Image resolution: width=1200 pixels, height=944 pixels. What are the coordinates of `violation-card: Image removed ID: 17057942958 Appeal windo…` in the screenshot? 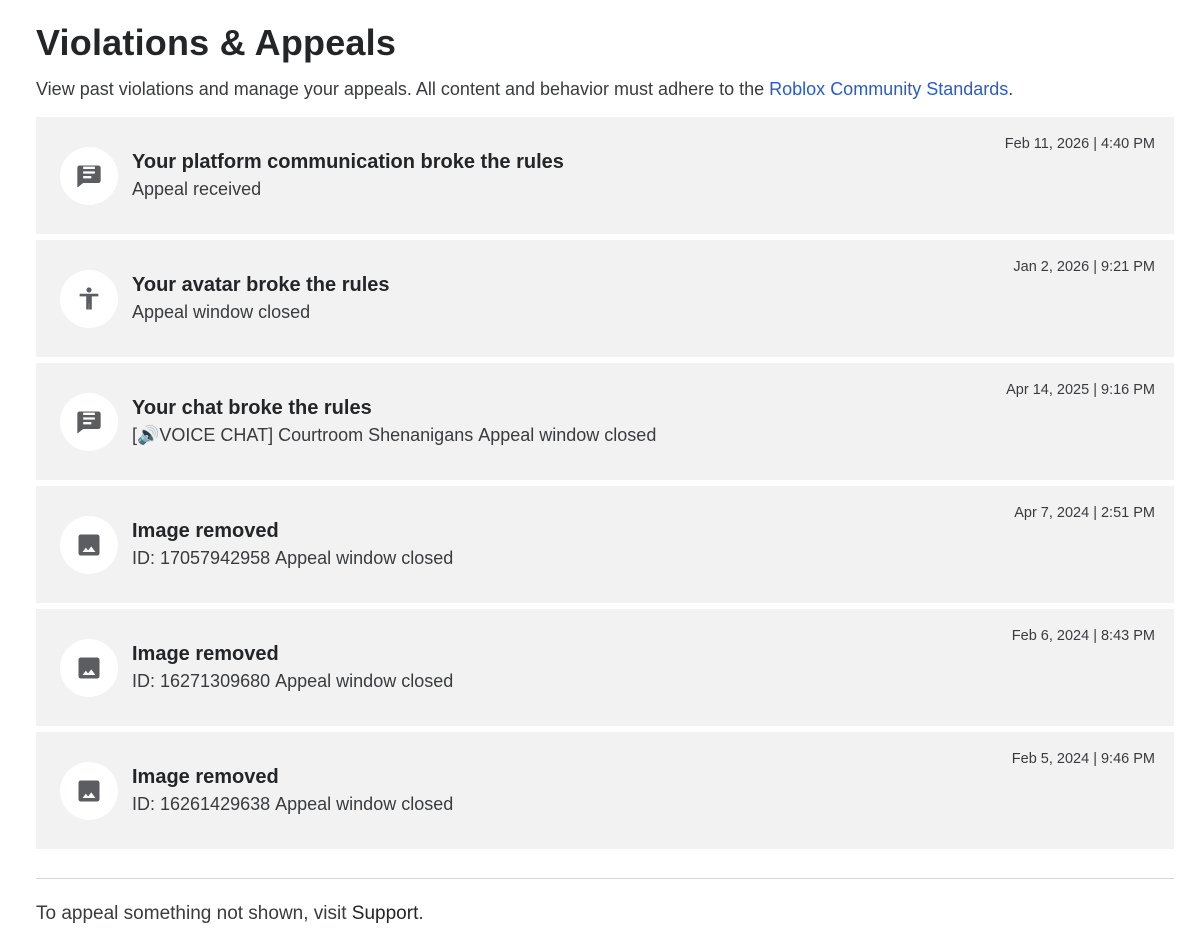 It's located at (605, 544).